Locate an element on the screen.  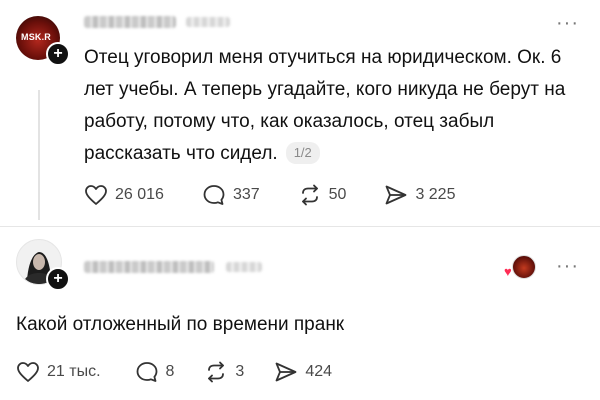
share-count: 424 is located at coordinates (319, 371).